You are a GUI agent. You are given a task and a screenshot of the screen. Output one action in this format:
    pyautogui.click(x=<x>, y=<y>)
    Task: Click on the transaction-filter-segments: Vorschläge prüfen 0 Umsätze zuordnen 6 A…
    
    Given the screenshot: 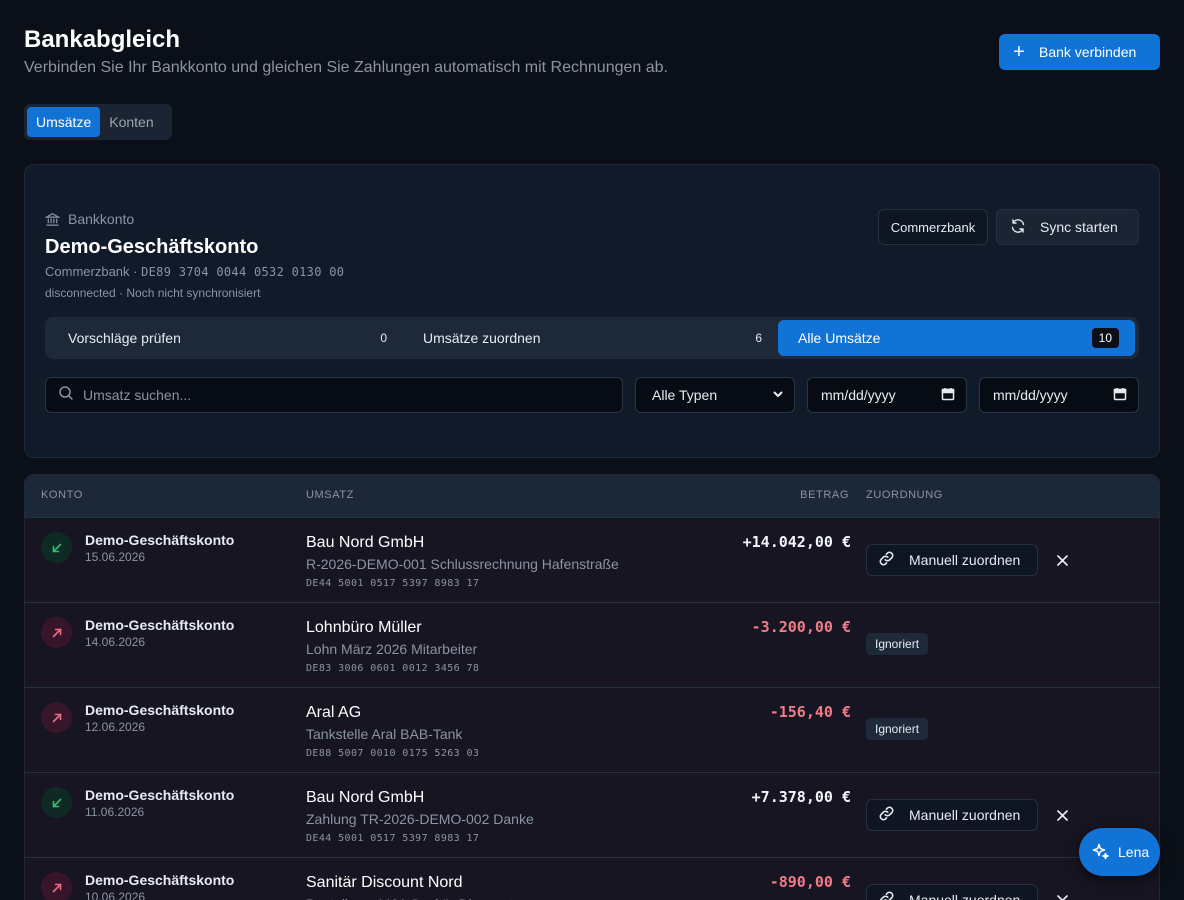 What is the action you would take?
    pyautogui.click(x=592, y=338)
    